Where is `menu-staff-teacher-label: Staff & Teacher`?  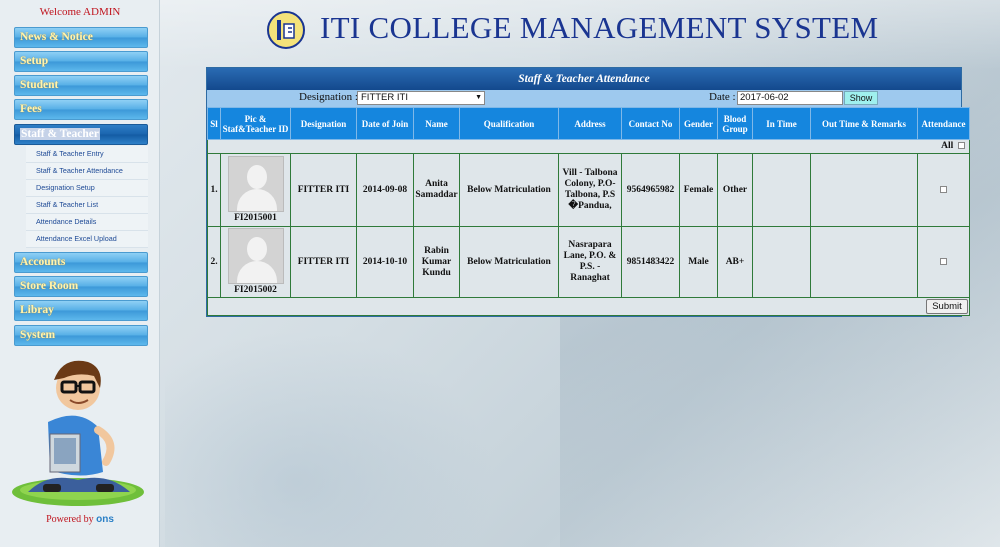 menu-staff-teacher-label: Staff & Teacher is located at coordinates (60, 134).